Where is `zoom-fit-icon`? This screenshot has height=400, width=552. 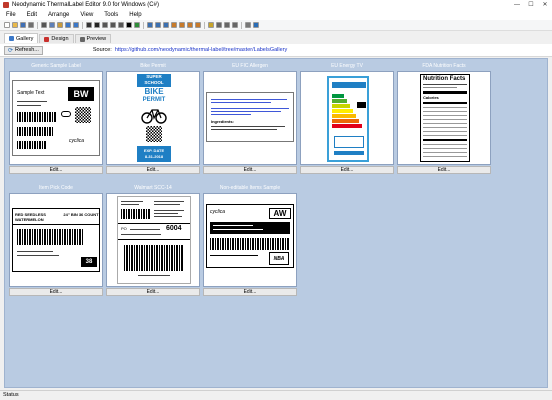
zoom-fit-icon is located at coordinates (235, 25).